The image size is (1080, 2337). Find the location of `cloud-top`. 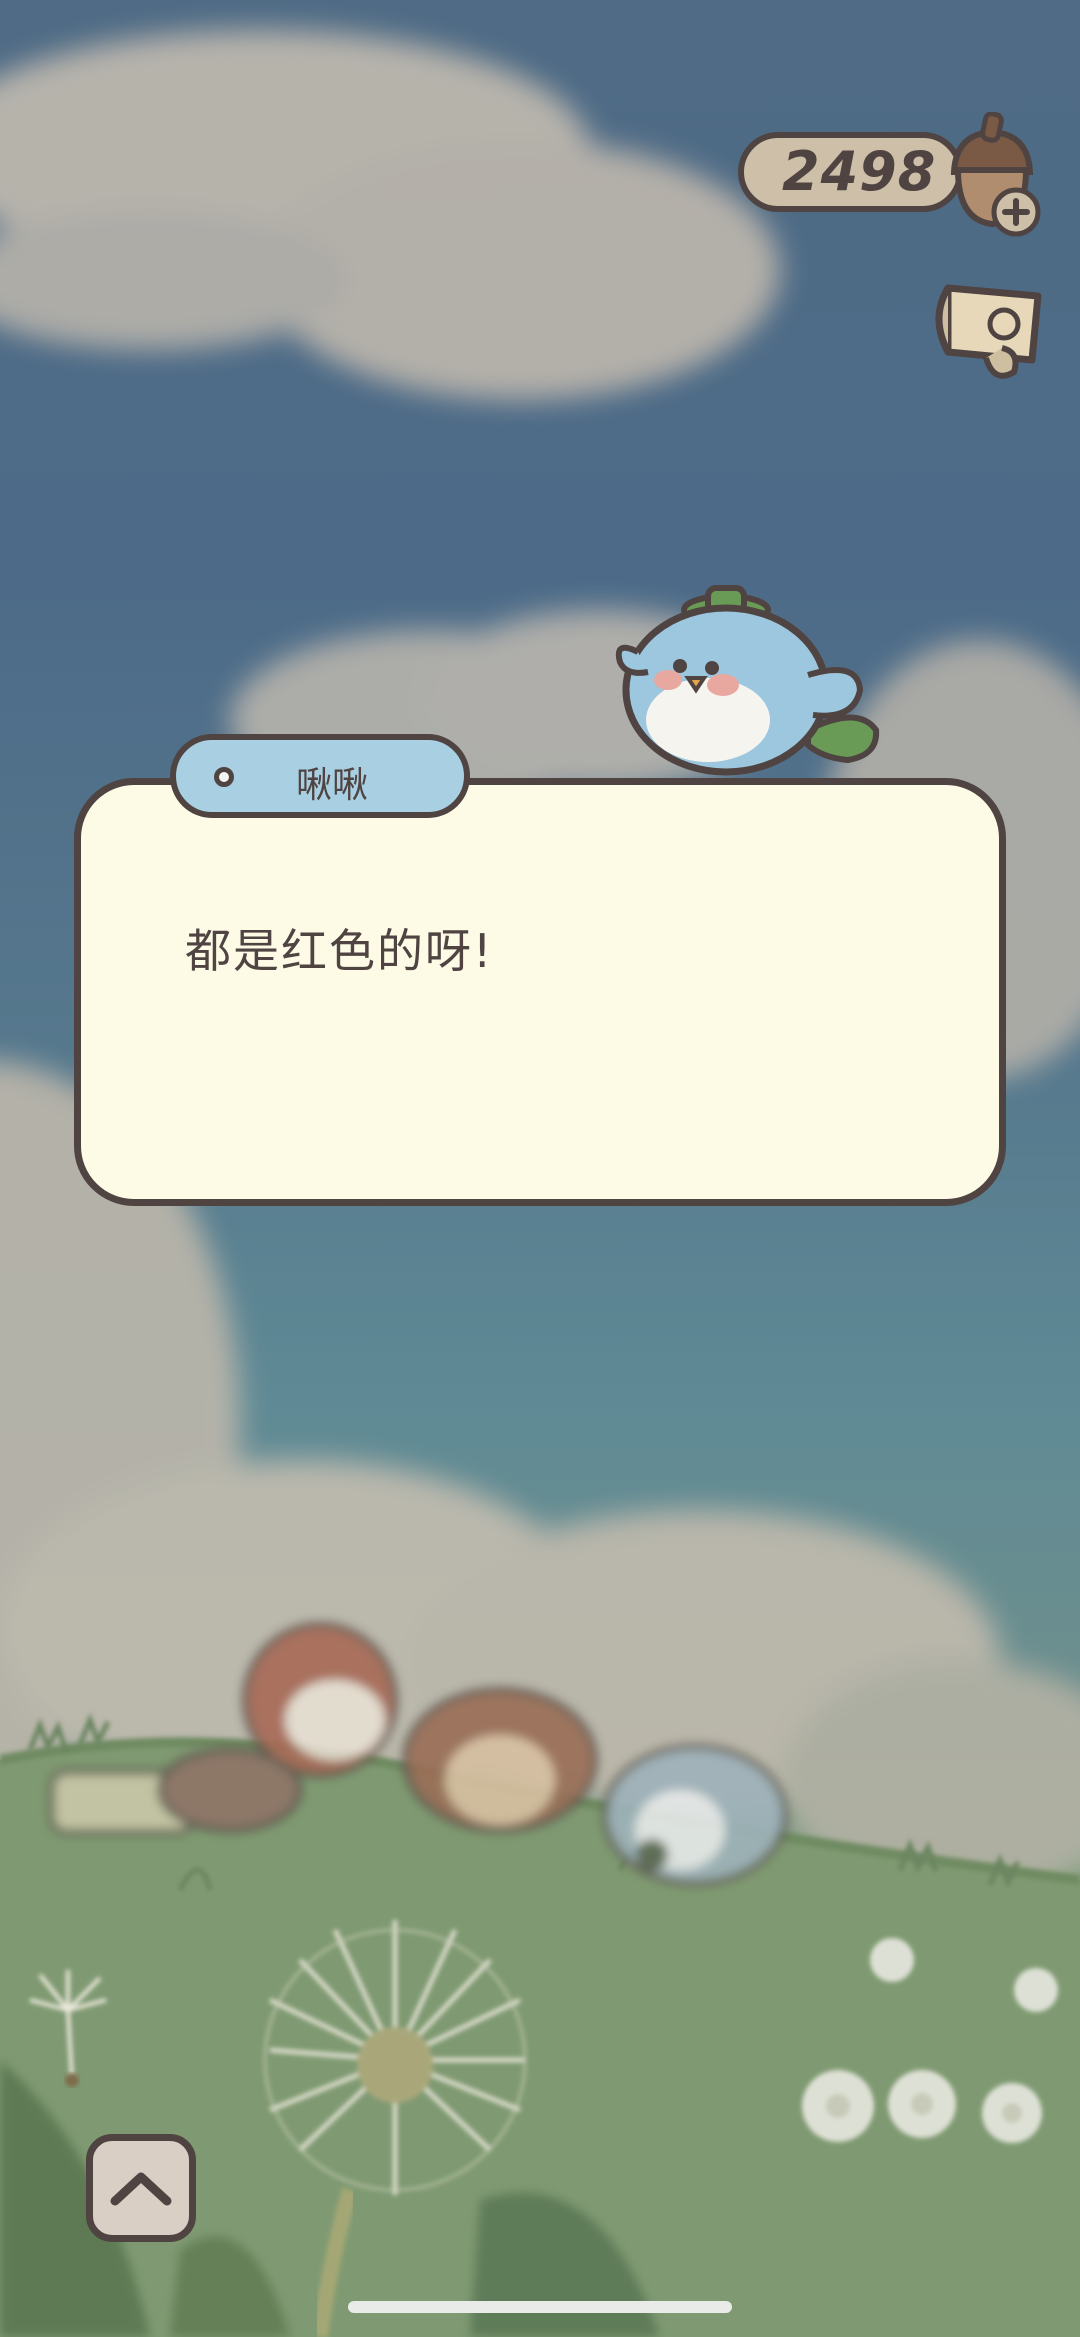

cloud-top is located at coordinates (390, 215).